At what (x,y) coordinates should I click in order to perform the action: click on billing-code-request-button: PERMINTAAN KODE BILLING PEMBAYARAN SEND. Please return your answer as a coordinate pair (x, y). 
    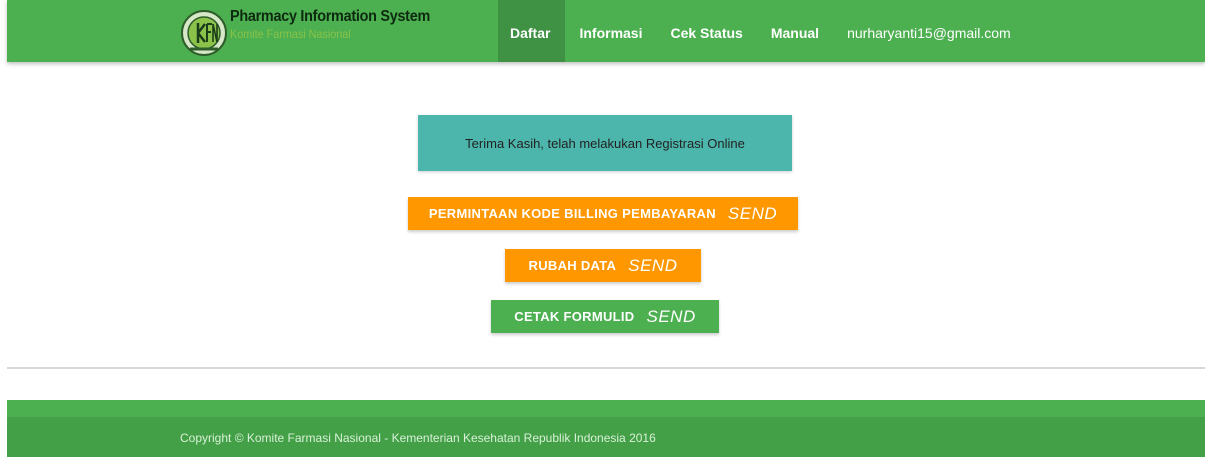
    Looking at the image, I should click on (603, 213).